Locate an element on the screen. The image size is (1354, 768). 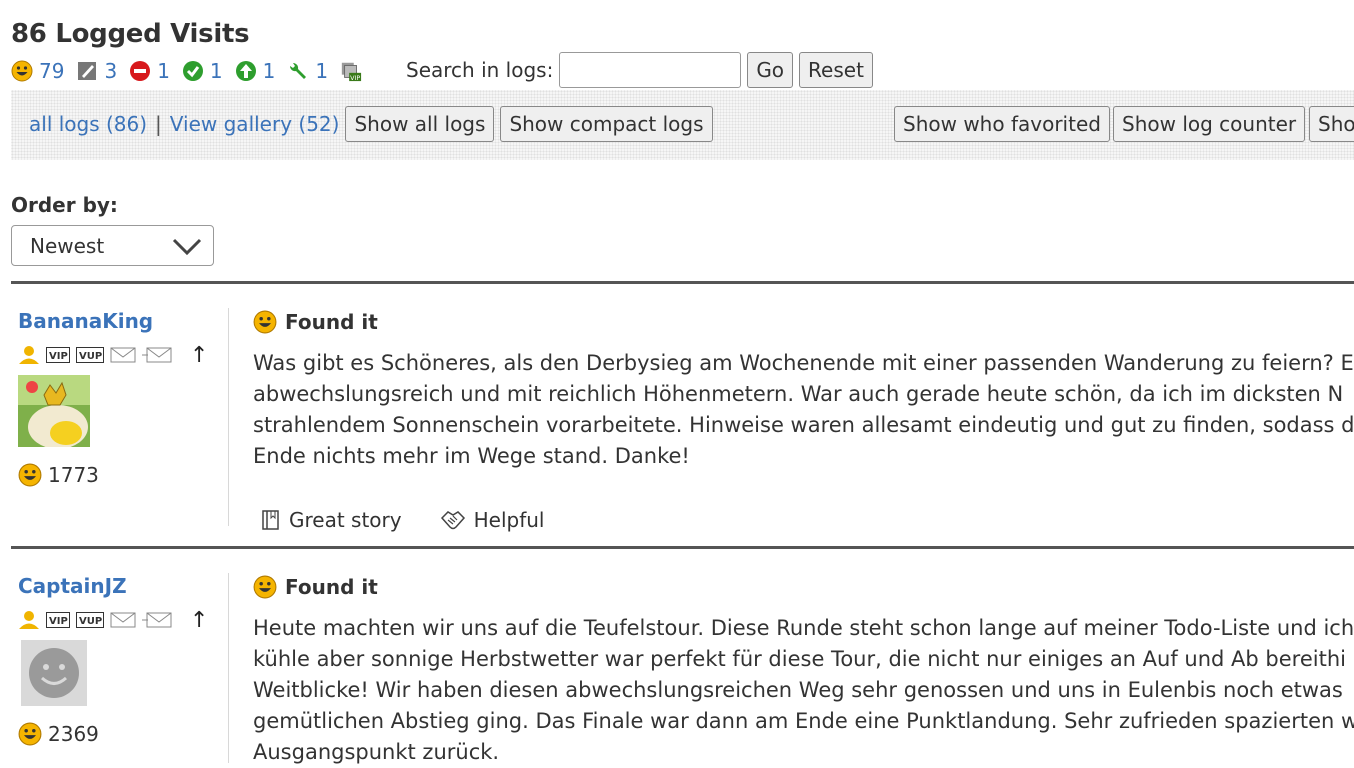
handshake-icon is located at coordinates (452, 520).